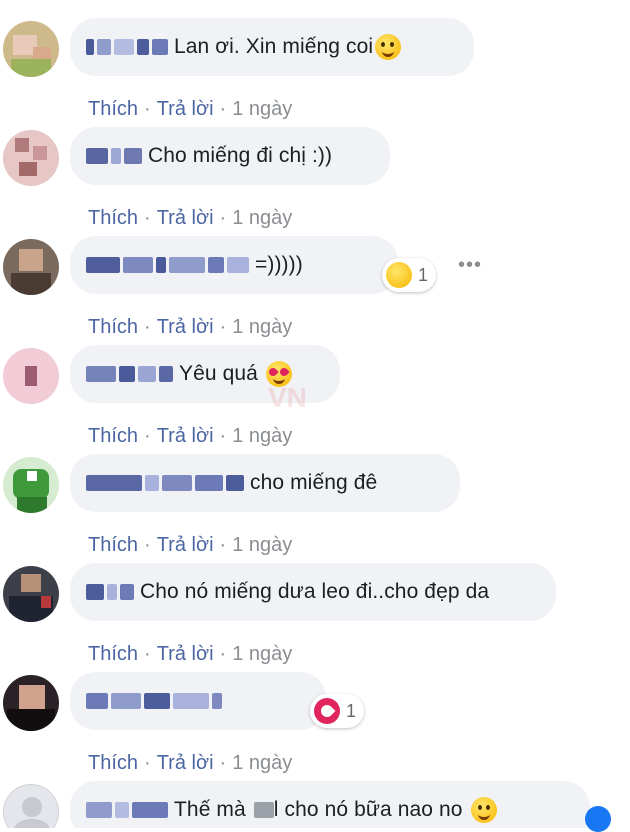  I want to click on comment-text: Yêu quá, so click(218, 373).